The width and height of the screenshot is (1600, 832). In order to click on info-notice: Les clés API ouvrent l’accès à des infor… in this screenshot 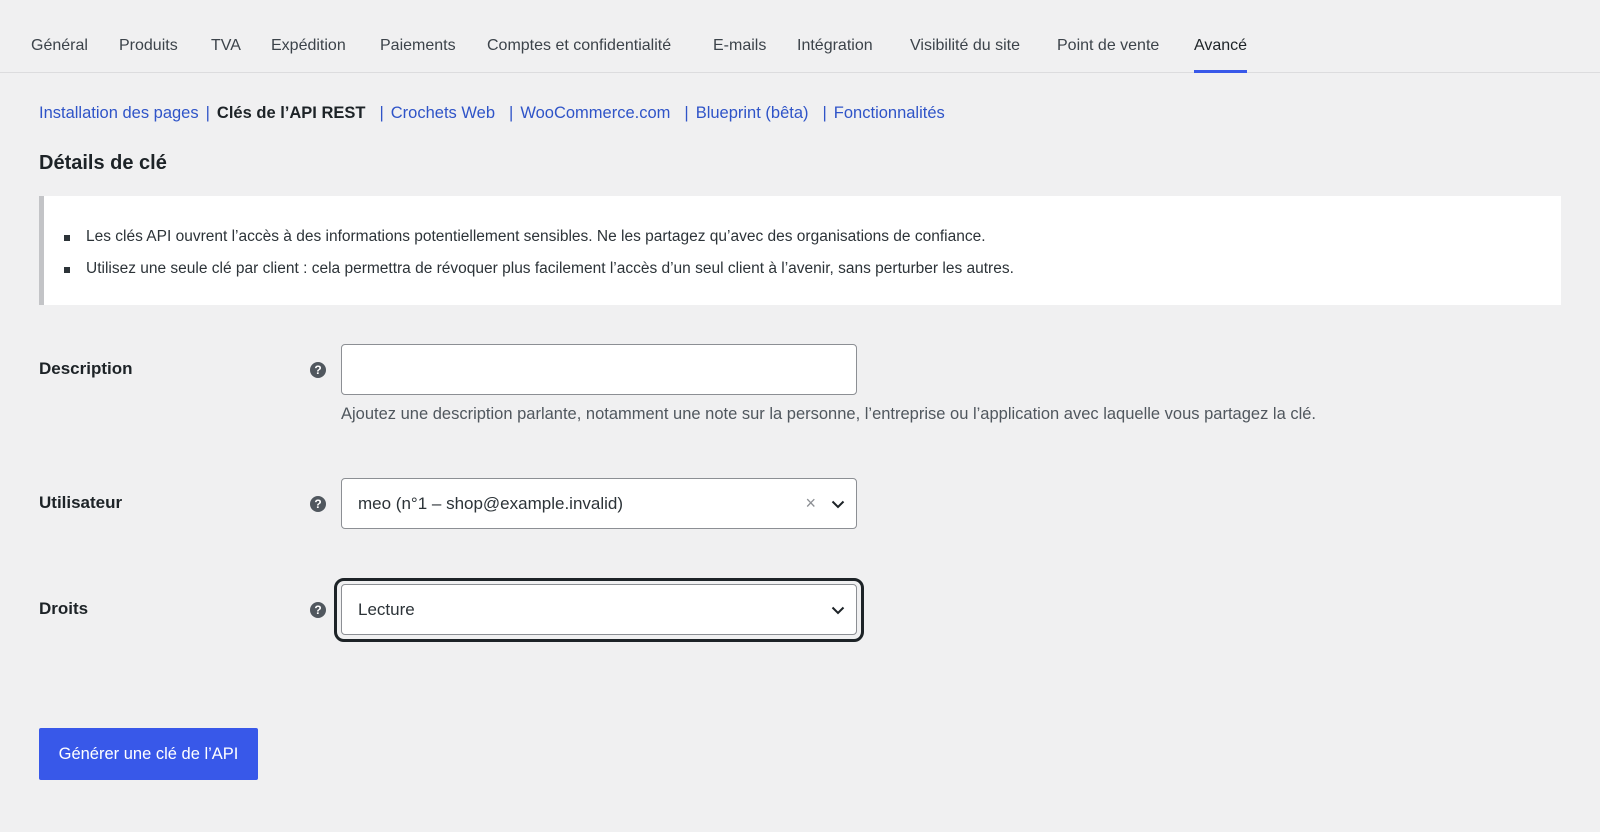, I will do `click(800, 250)`.